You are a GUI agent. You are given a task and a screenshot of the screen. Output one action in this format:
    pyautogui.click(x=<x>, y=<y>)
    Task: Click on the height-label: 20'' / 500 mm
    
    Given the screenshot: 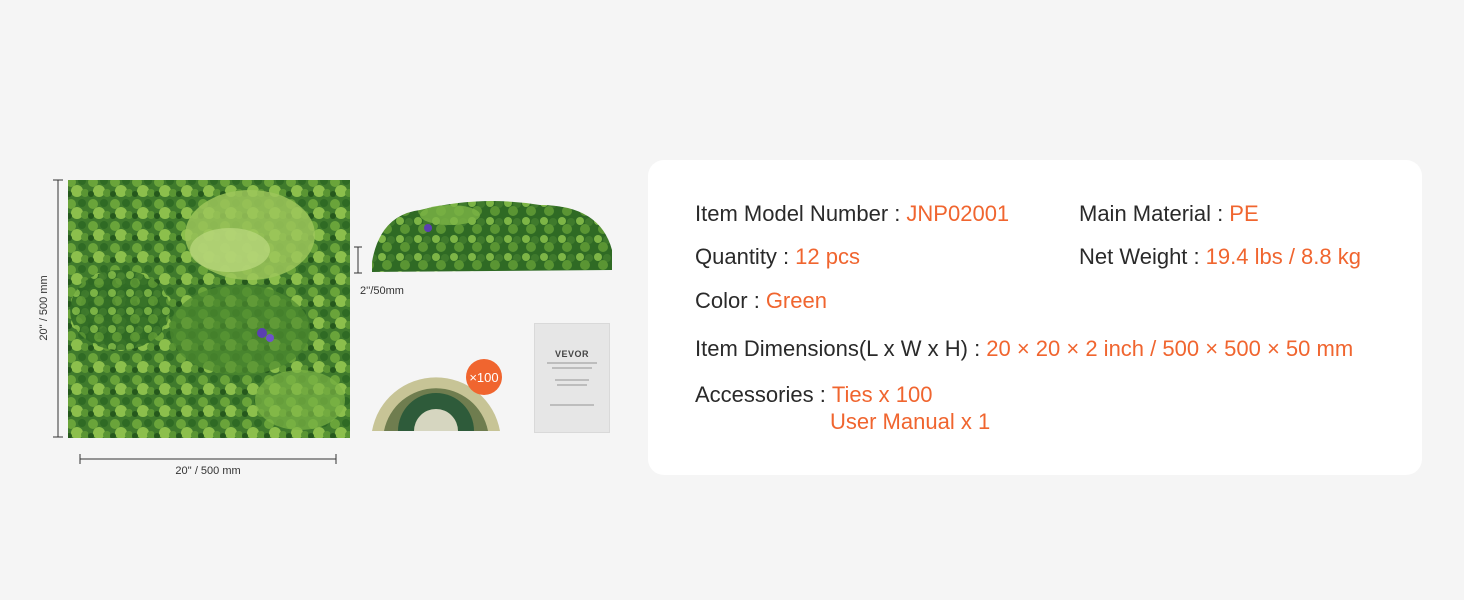 What is the action you would take?
    pyautogui.click(x=44, y=308)
    